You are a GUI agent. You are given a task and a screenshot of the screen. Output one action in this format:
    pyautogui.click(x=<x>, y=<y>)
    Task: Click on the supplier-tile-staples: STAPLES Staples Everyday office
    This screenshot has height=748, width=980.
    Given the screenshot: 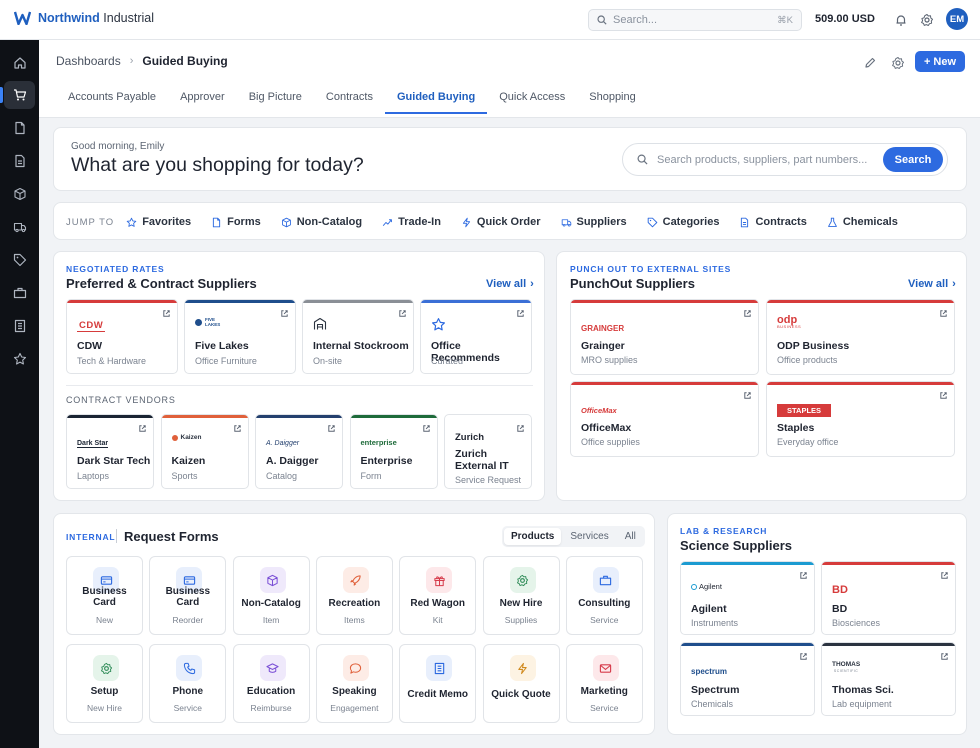 What is the action you would take?
    pyautogui.click(x=860, y=419)
    